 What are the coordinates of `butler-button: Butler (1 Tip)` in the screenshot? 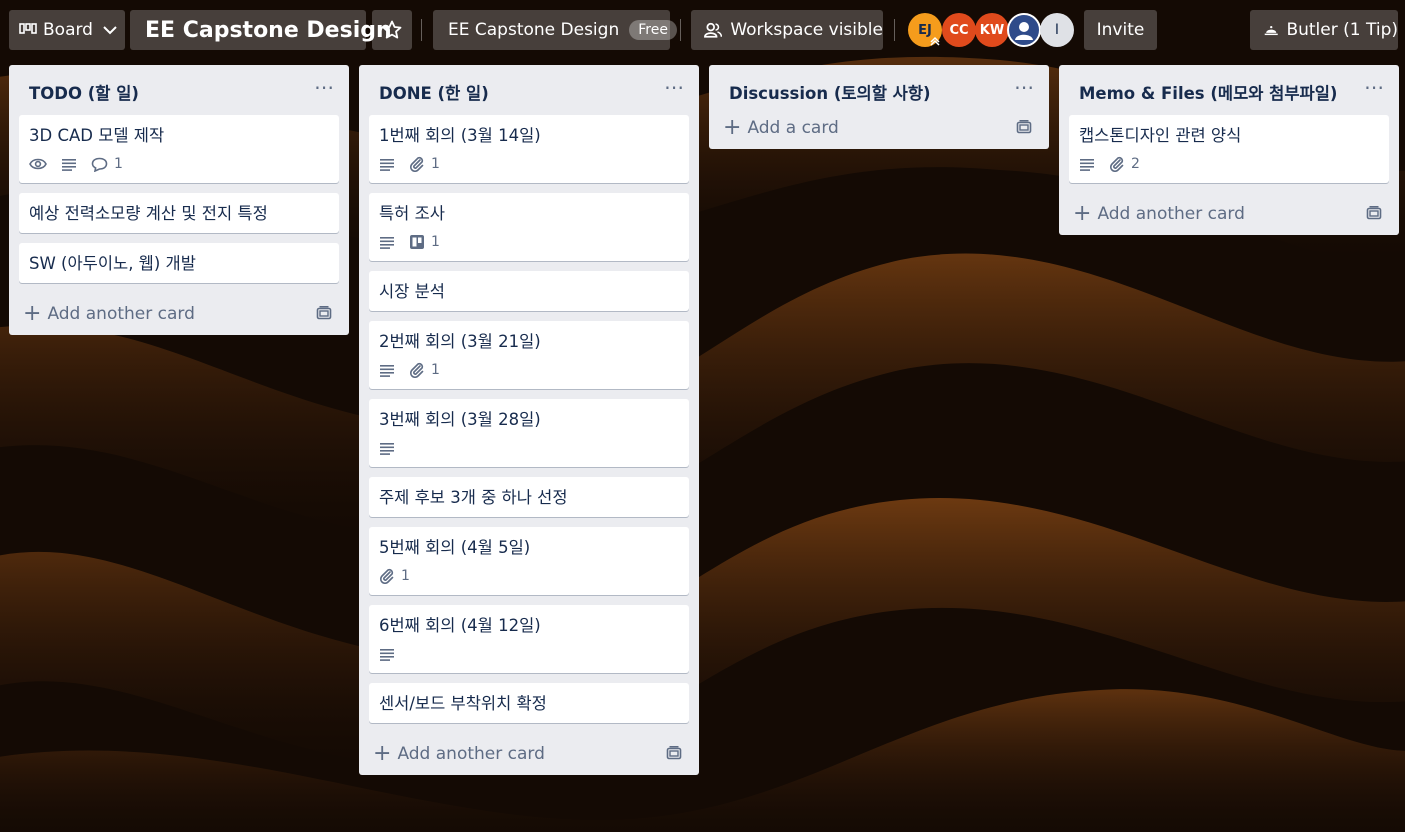 It's located at (1324, 30).